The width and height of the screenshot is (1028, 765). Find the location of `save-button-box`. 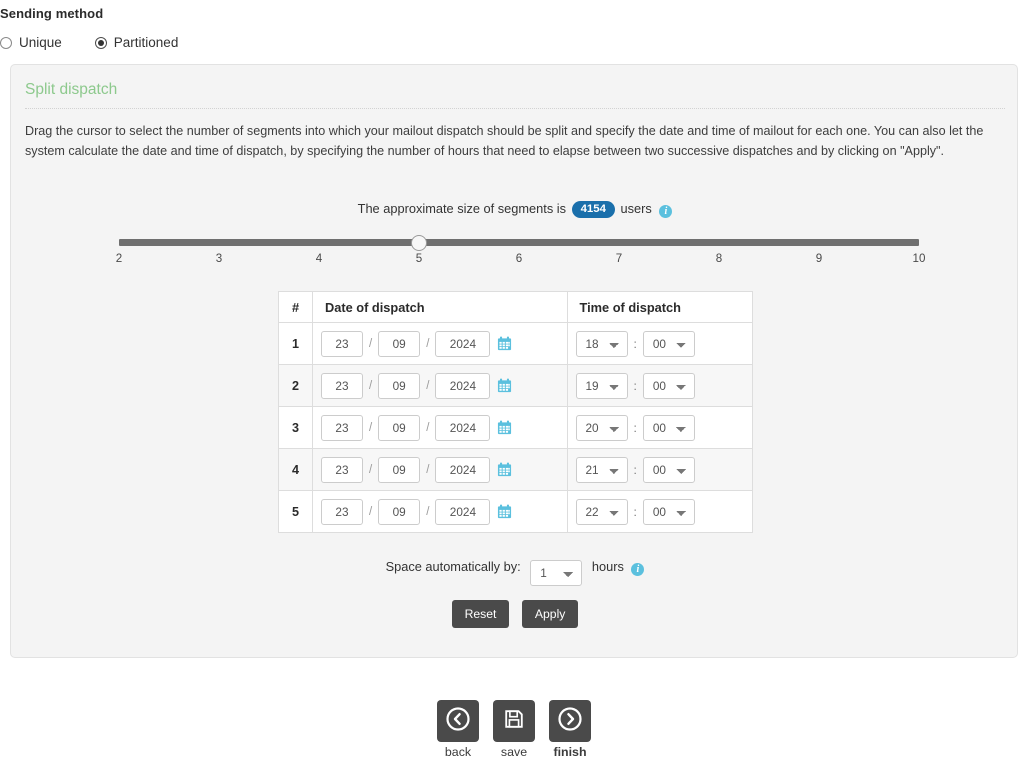

save-button-box is located at coordinates (514, 721).